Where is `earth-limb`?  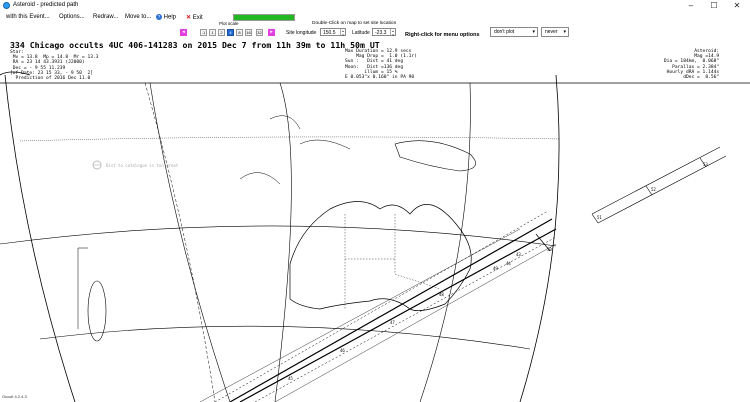
earth-limb is located at coordinates (38, 236).